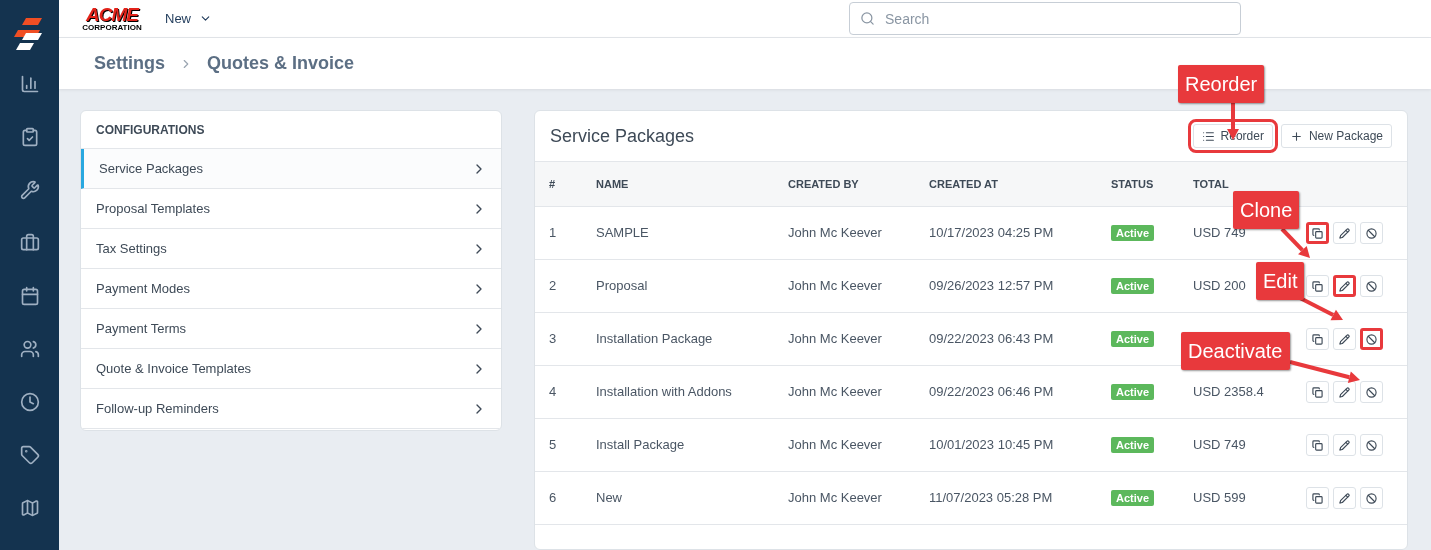 The image size is (1431, 550). Describe the element at coordinates (29, 508) in the screenshot. I see `map-icon` at that location.